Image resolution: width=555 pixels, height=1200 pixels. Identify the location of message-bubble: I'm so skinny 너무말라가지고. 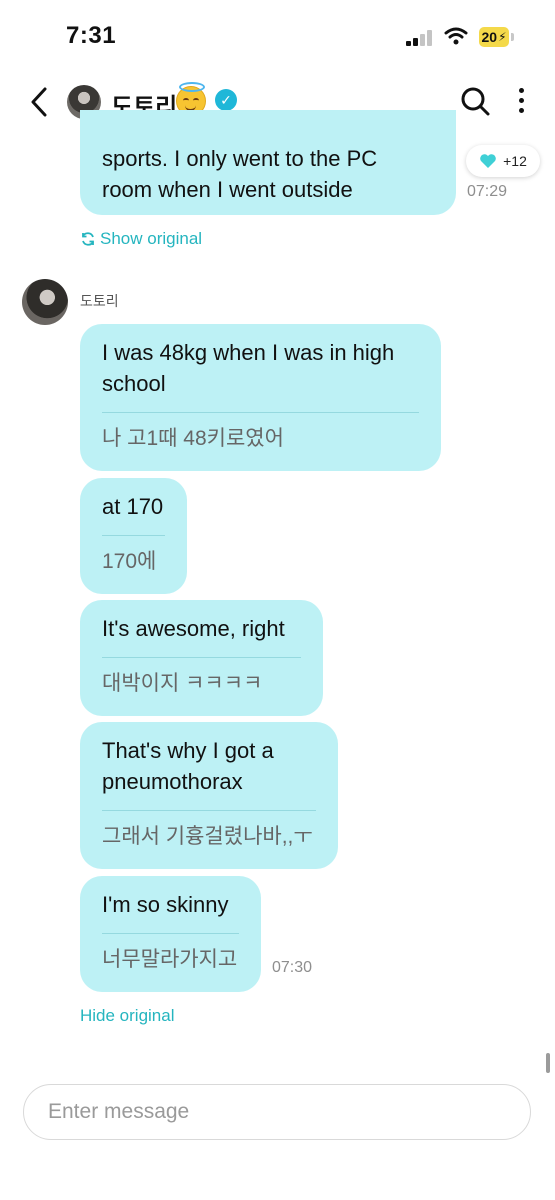
(170, 934).